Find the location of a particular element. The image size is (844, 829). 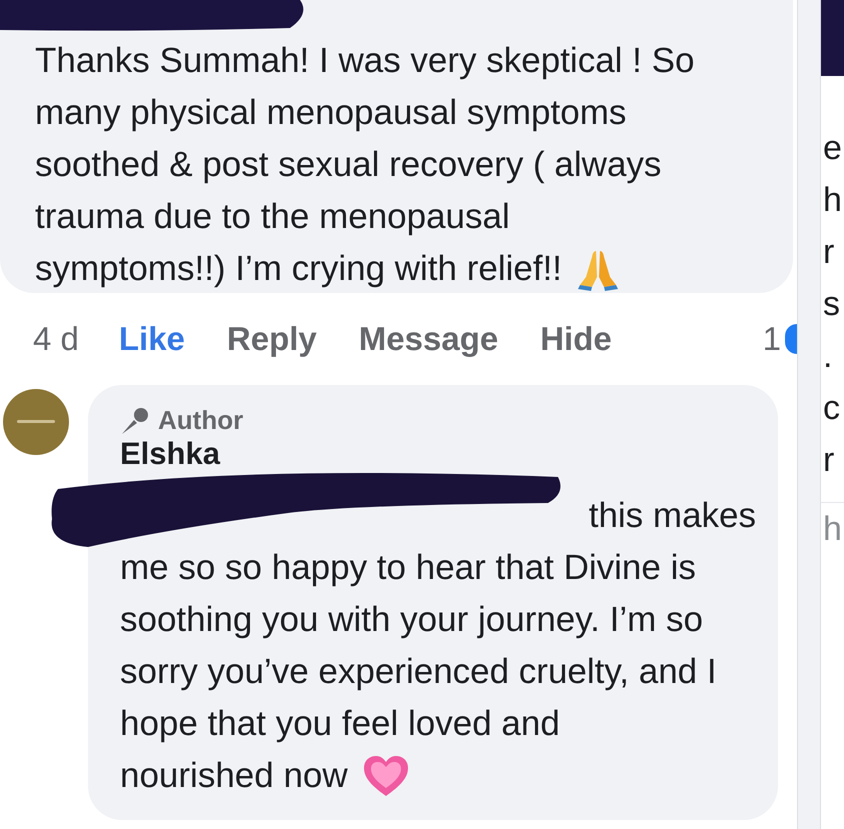

reply-text-line: sorry you’ve experienced cruelty, and I is located at coordinates (418, 672).